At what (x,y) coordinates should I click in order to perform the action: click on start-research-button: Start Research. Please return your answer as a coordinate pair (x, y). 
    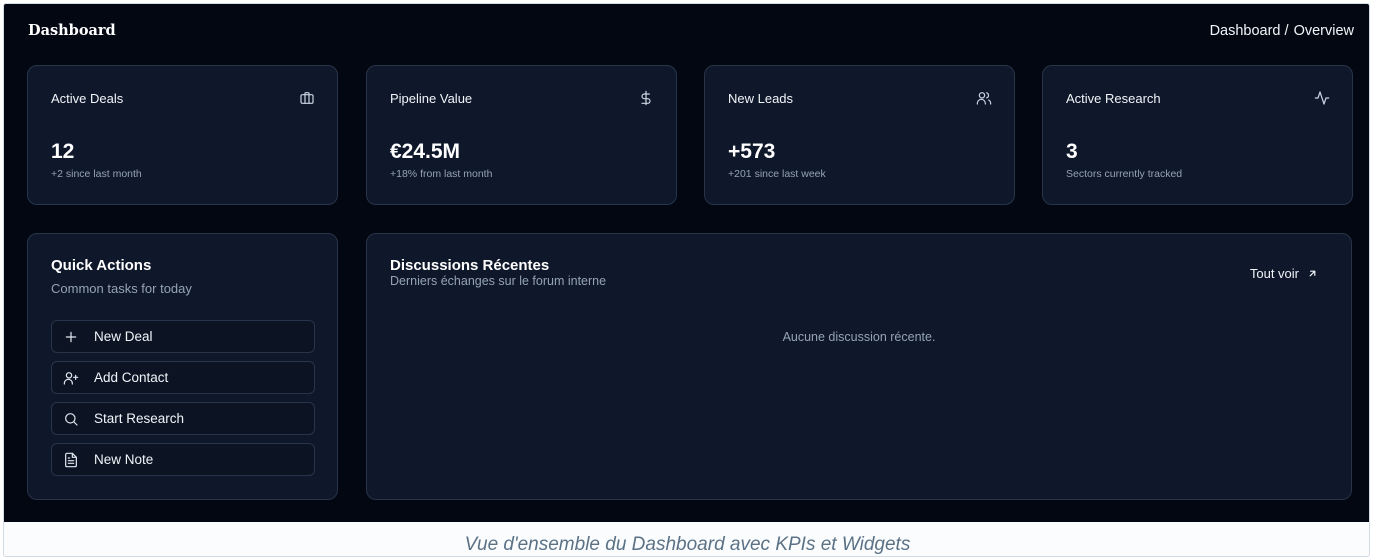
    Looking at the image, I should click on (183, 418).